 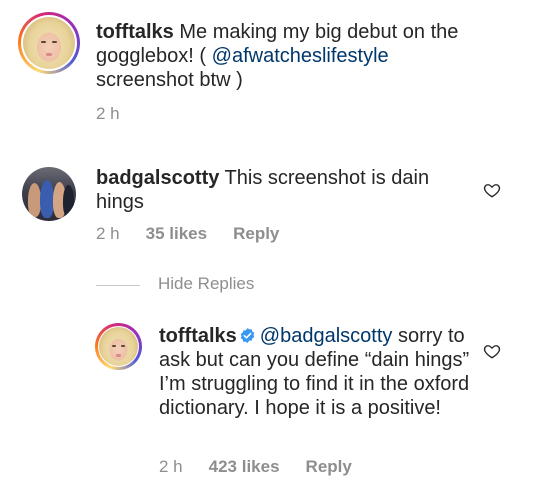 What do you see at coordinates (206, 284) in the screenshot?
I see `hide-replies-button: Hide Replies` at bounding box center [206, 284].